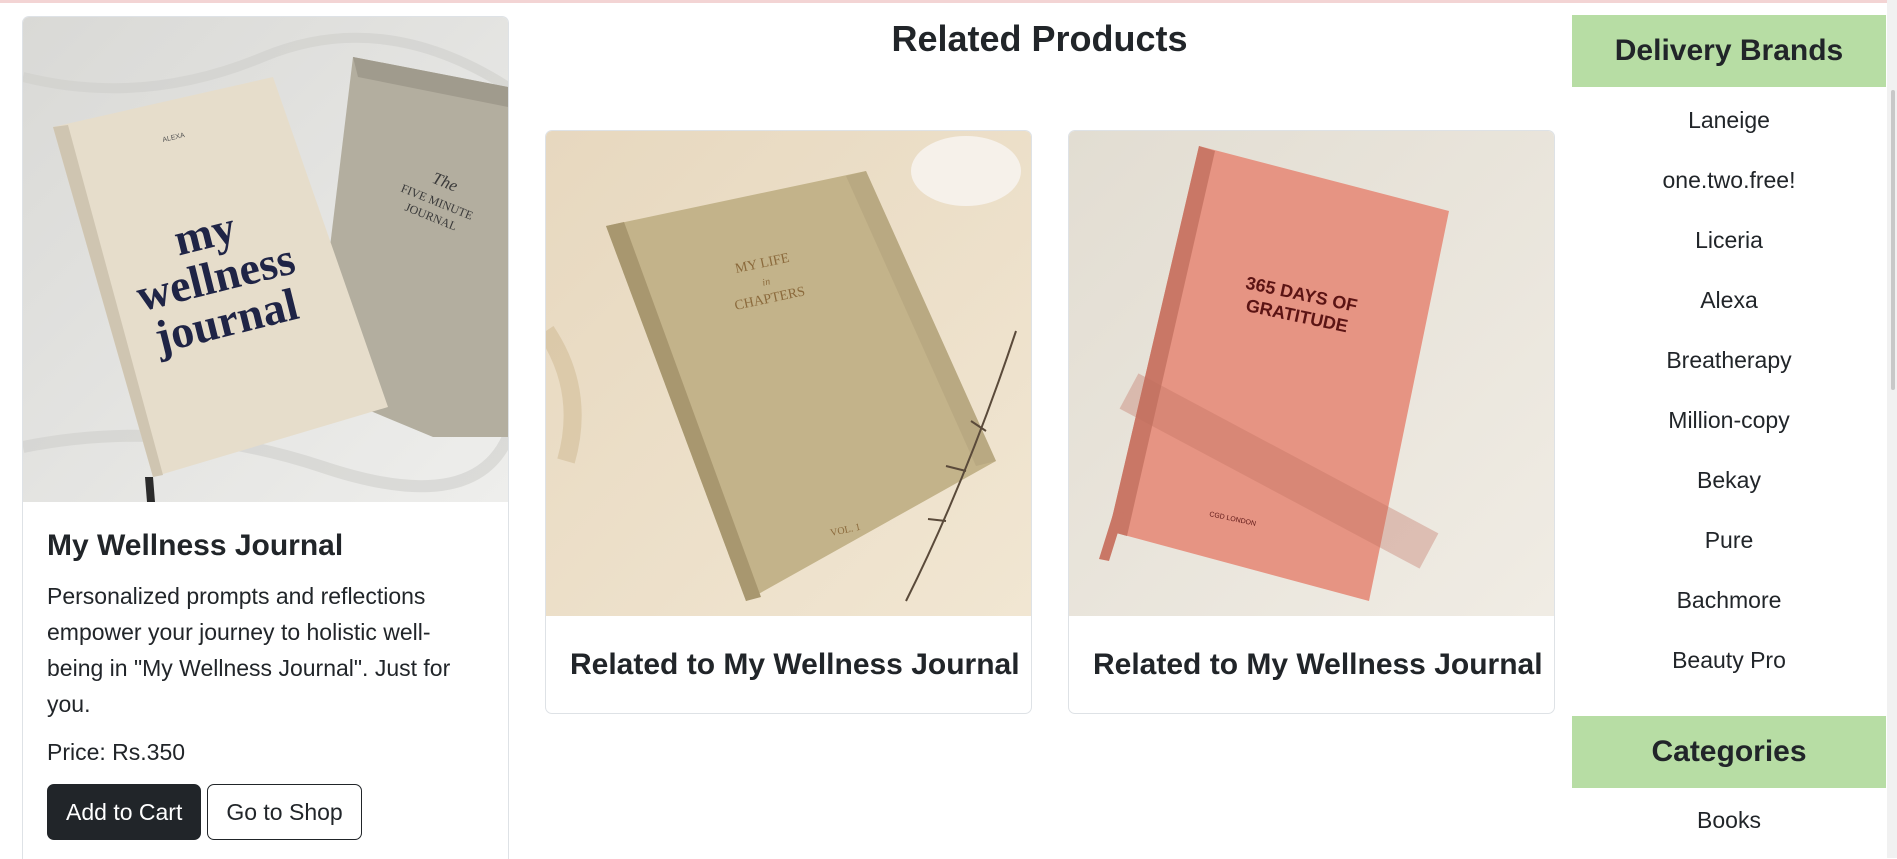 Image resolution: width=1897 pixels, height=859 pixels. What do you see at coordinates (1729, 120) in the screenshot?
I see `brand-item: Laneige` at bounding box center [1729, 120].